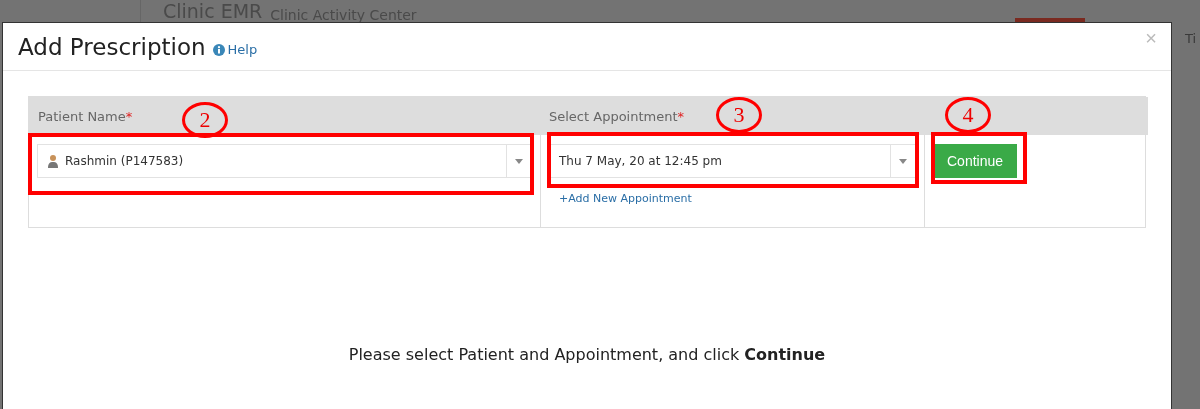 The image size is (1200, 409). I want to click on dialog-title: Add Prescription, so click(112, 46).